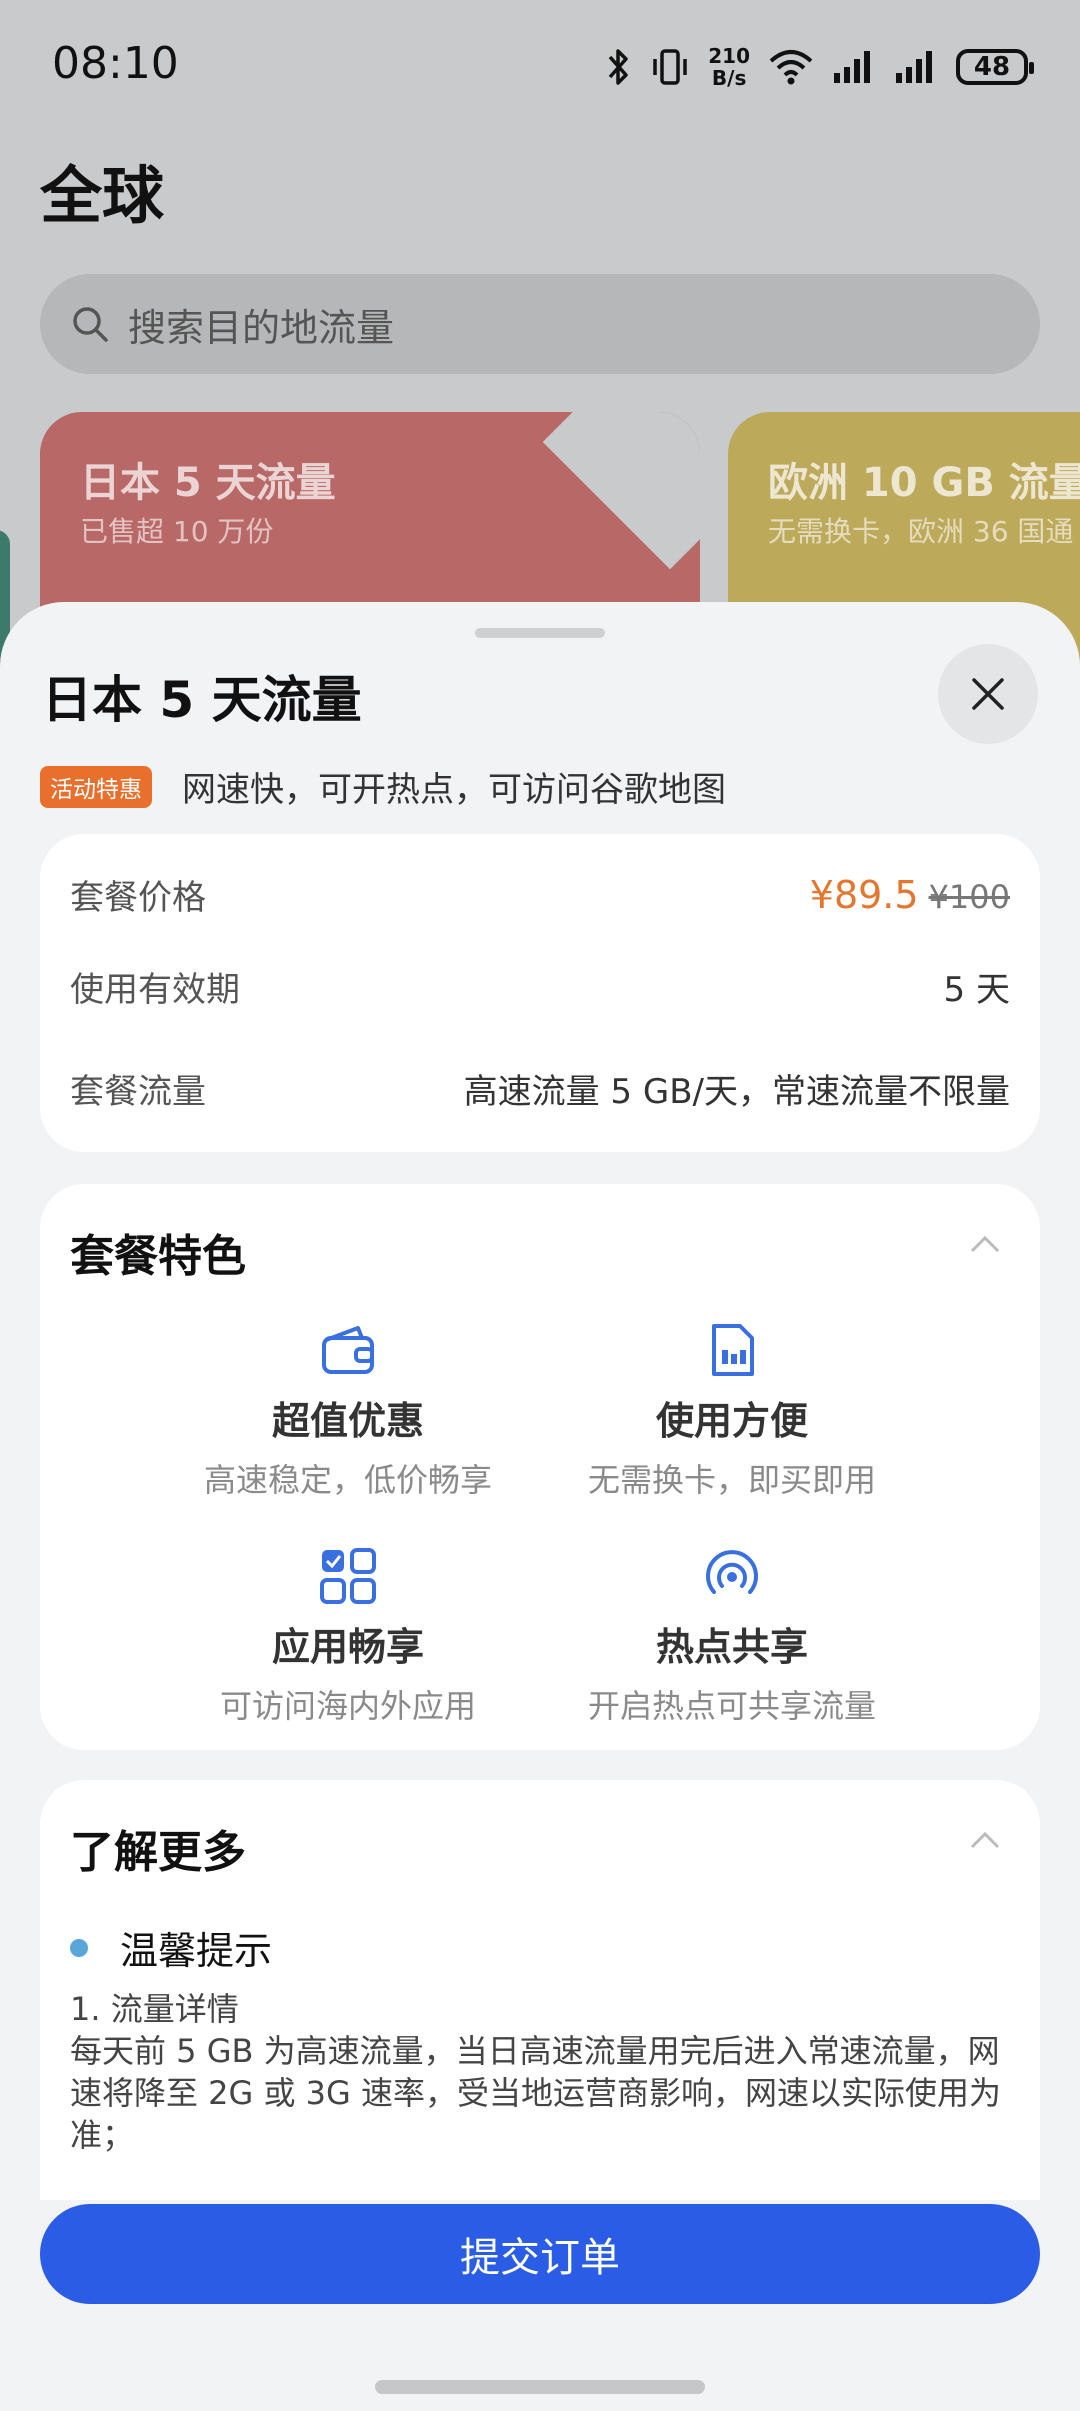 Image resolution: width=1080 pixels, height=2411 pixels. I want to click on close-button, so click(988, 694).